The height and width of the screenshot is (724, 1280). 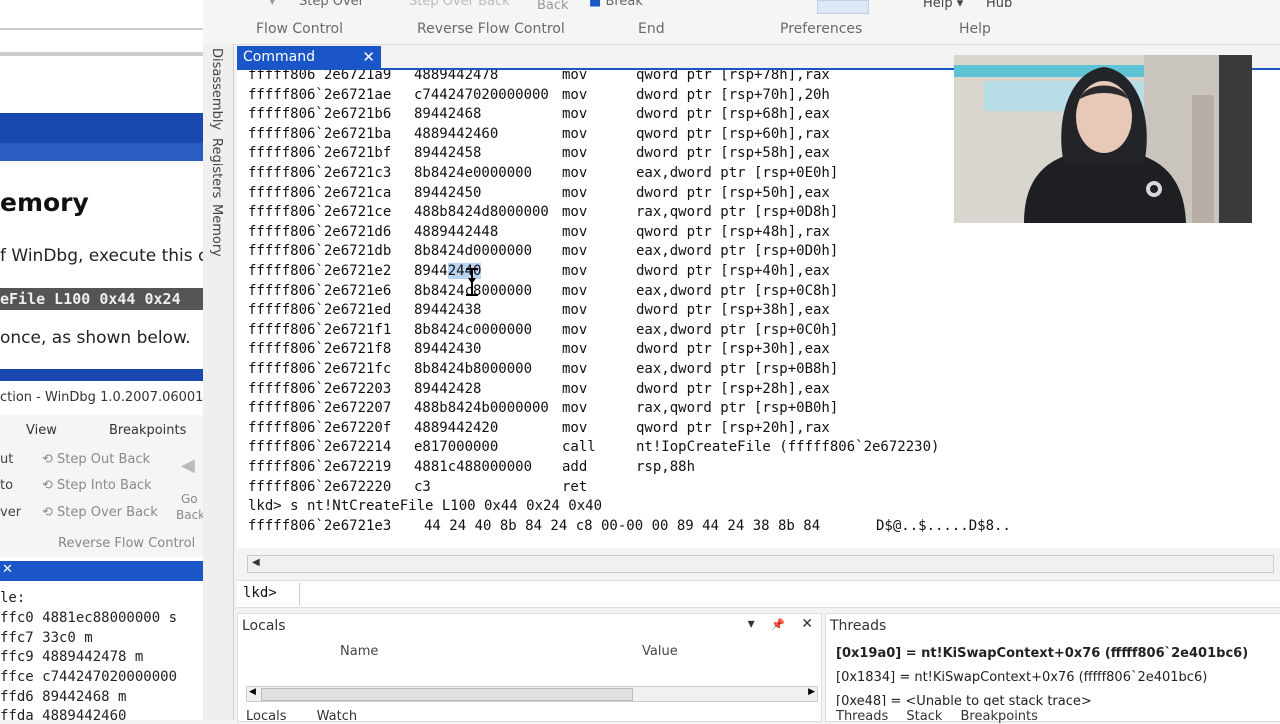 What do you see at coordinates (943, 5) in the screenshot?
I see `help-menu: Help ▾` at bounding box center [943, 5].